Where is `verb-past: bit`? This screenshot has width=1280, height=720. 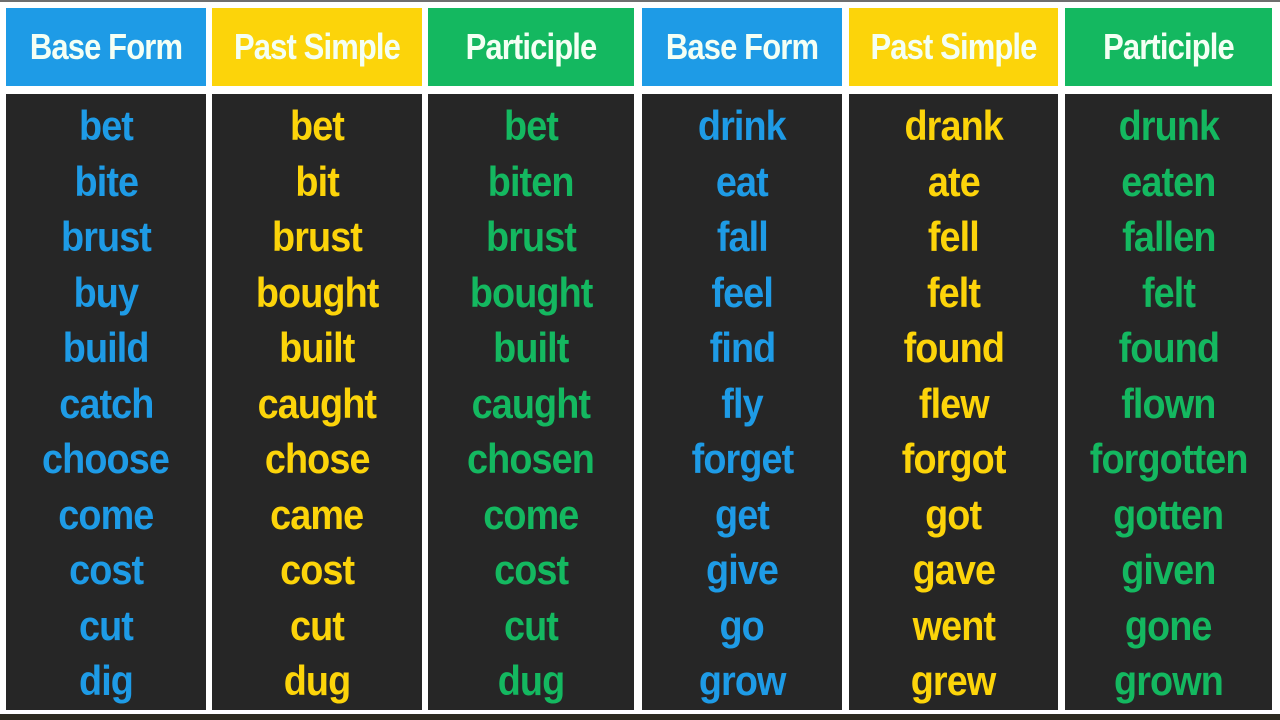 verb-past: bit is located at coordinates (317, 181).